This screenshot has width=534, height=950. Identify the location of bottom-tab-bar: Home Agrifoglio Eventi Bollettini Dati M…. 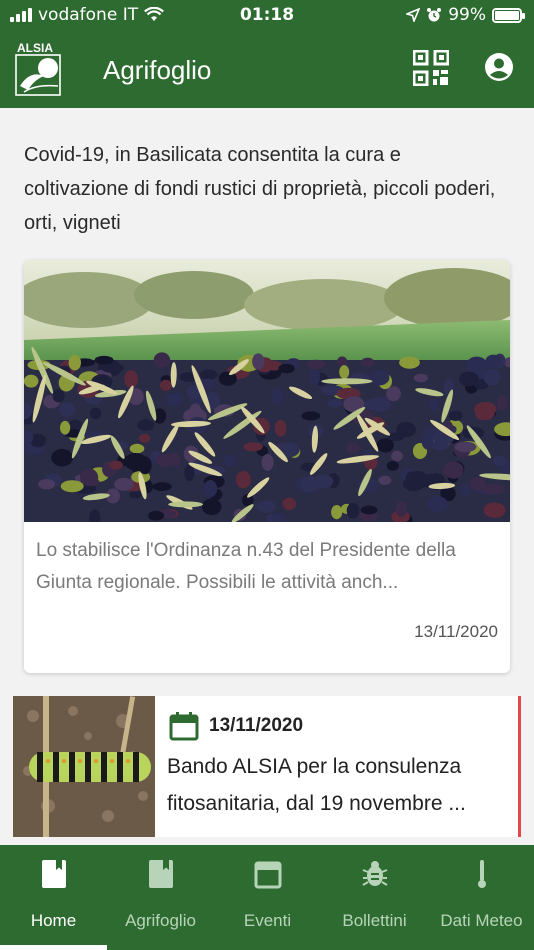
(267, 897).